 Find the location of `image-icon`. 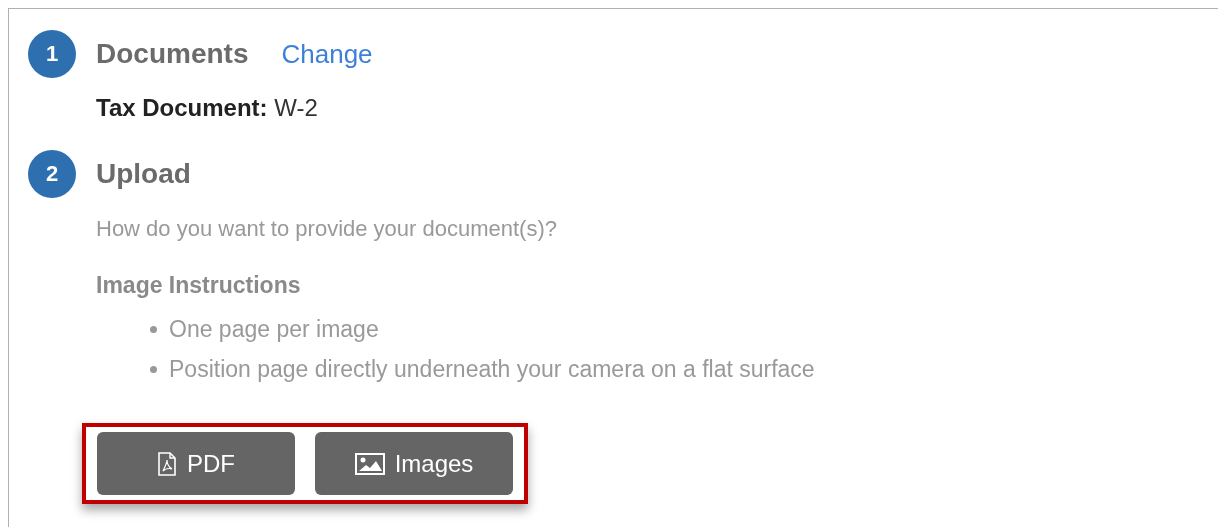

image-icon is located at coordinates (369, 463).